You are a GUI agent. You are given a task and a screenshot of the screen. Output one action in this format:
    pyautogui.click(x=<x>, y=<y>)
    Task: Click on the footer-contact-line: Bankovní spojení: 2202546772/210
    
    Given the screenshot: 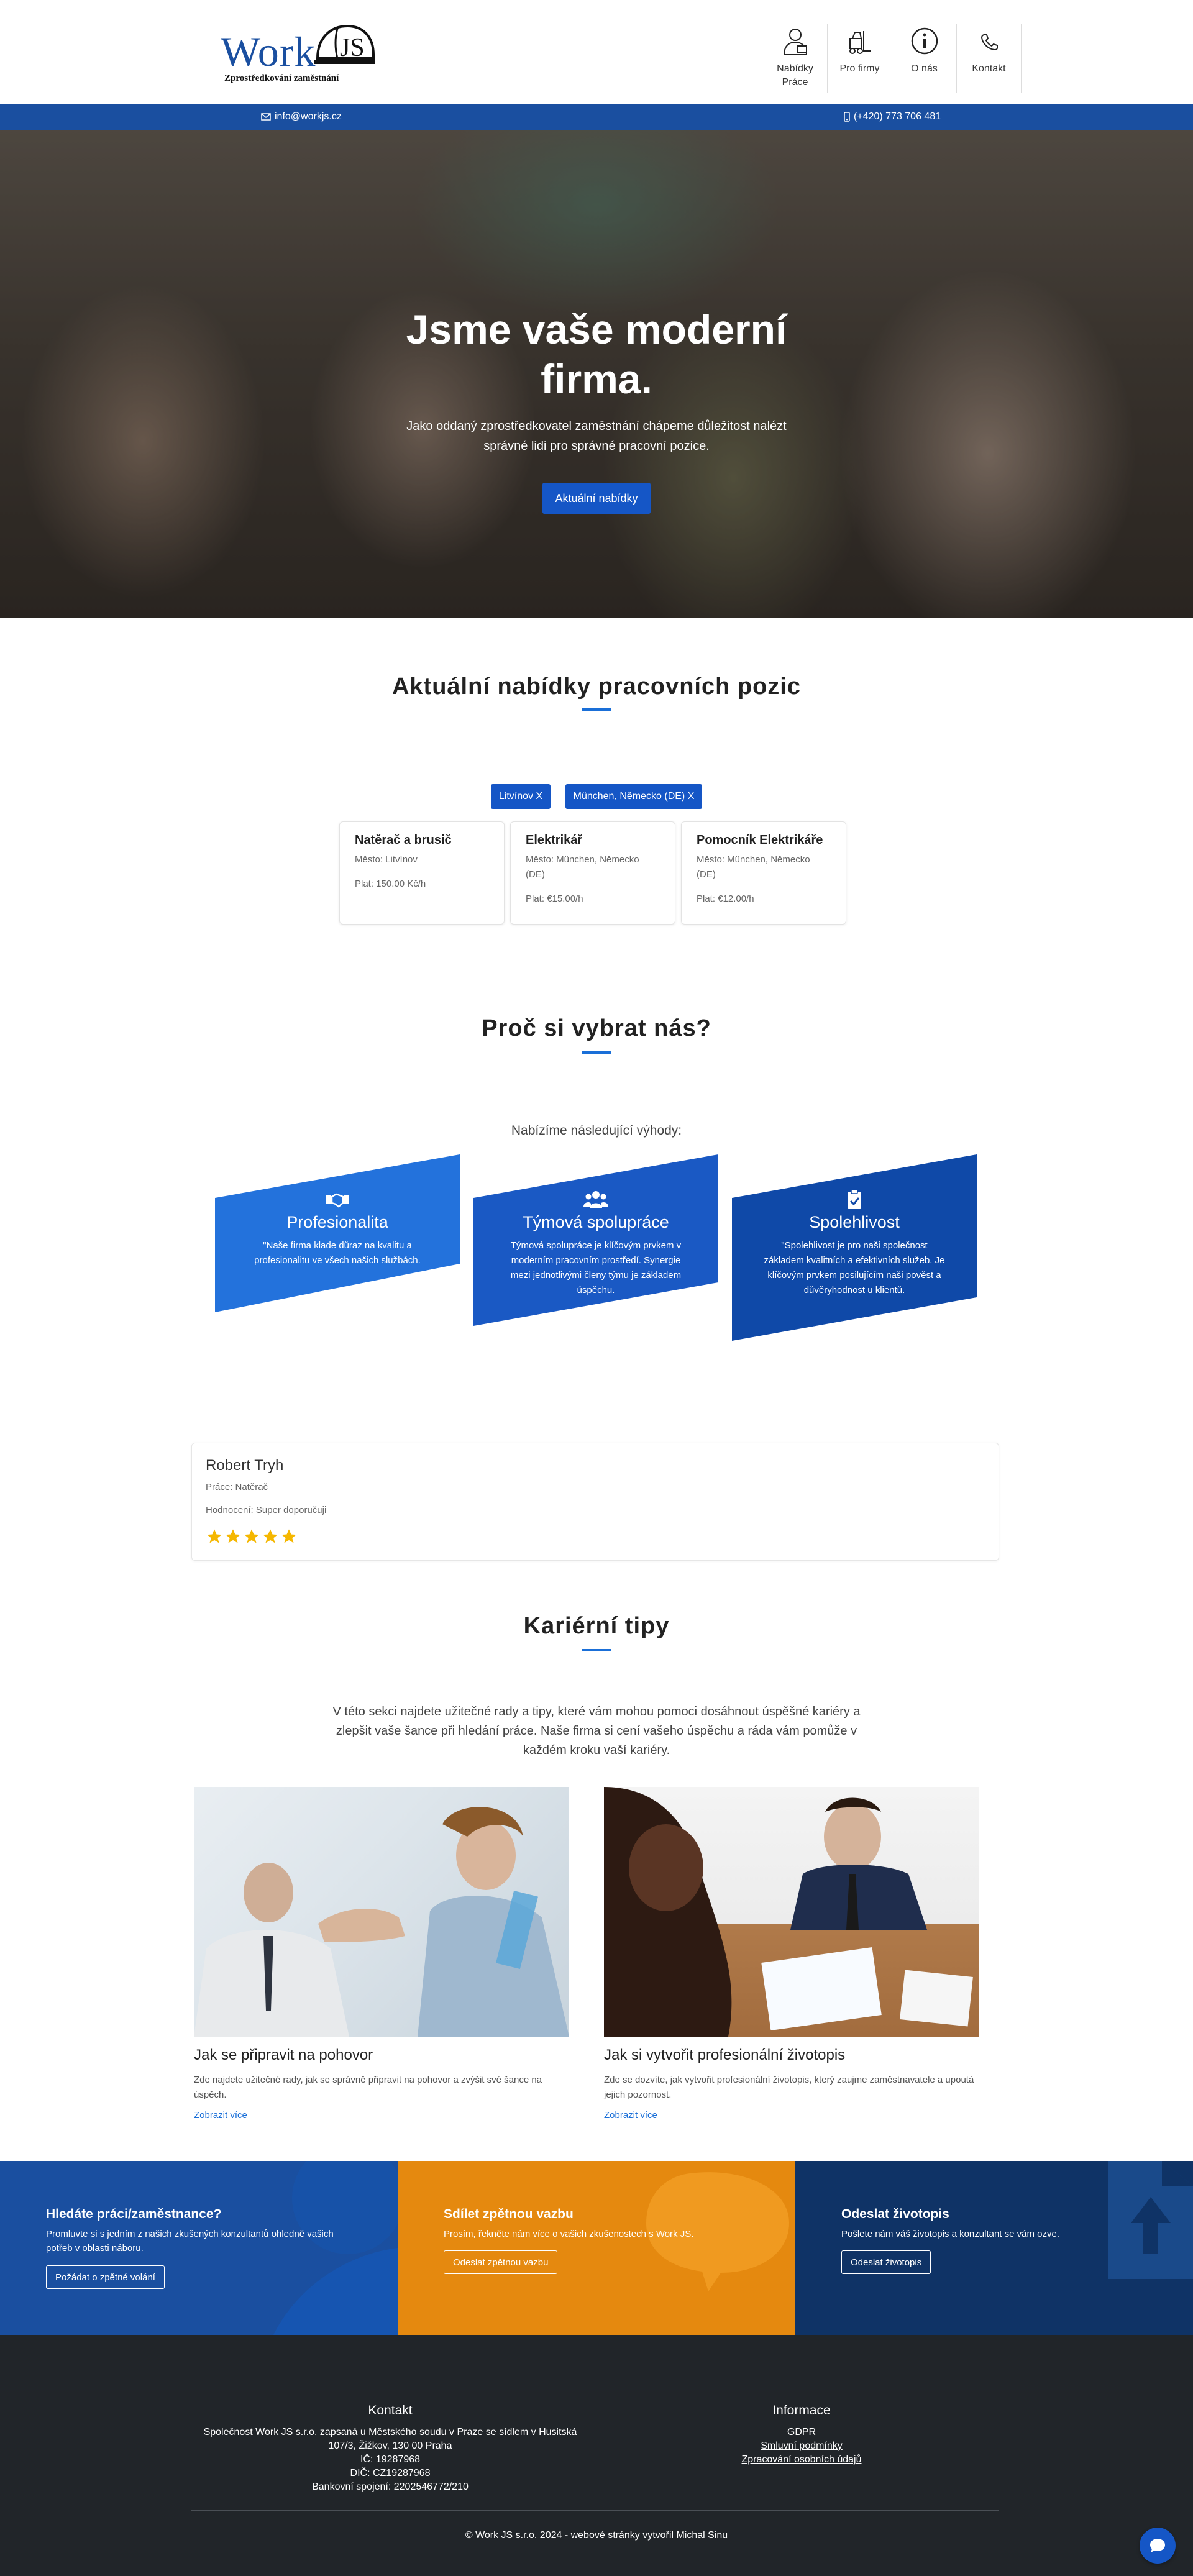 What is the action you would take?
    pyautogui.click(x=390, y=2487)
    